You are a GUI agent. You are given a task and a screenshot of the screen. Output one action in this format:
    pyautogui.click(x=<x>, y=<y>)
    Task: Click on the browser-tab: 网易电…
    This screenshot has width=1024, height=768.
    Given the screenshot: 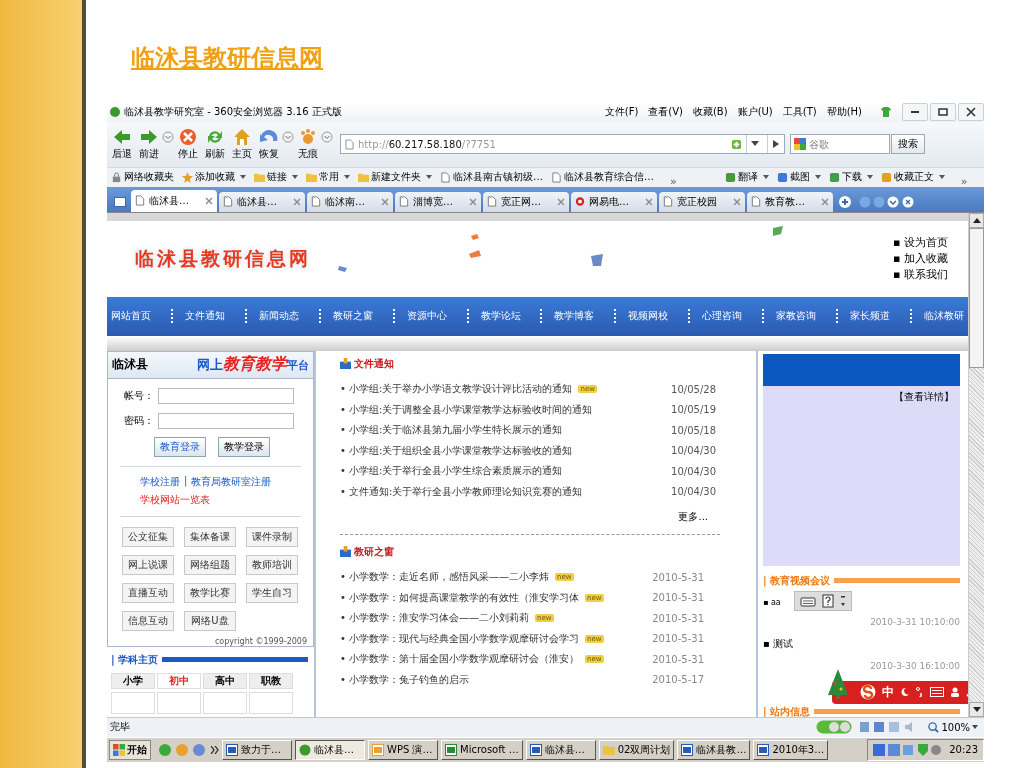 What is the action you would take?
    pyautogui.click(x=614, y=202)
    